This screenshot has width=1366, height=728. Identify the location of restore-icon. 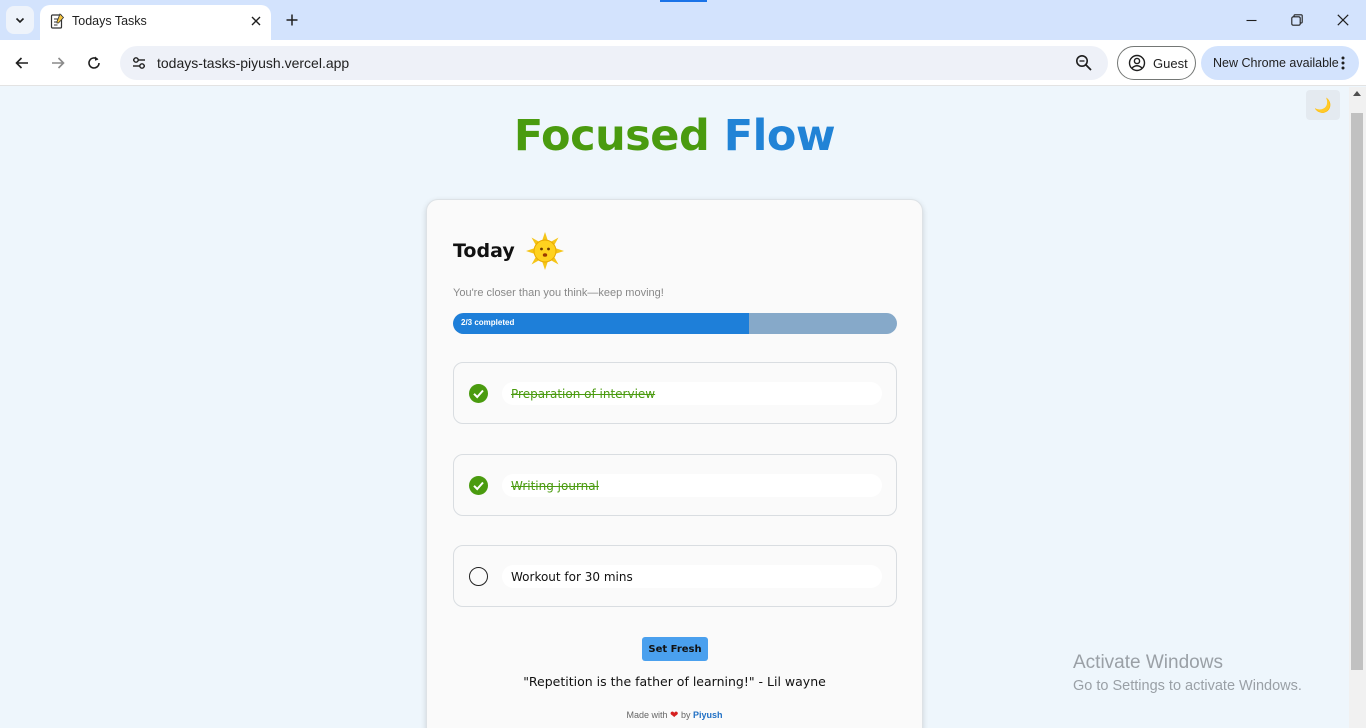
(1297, 20).